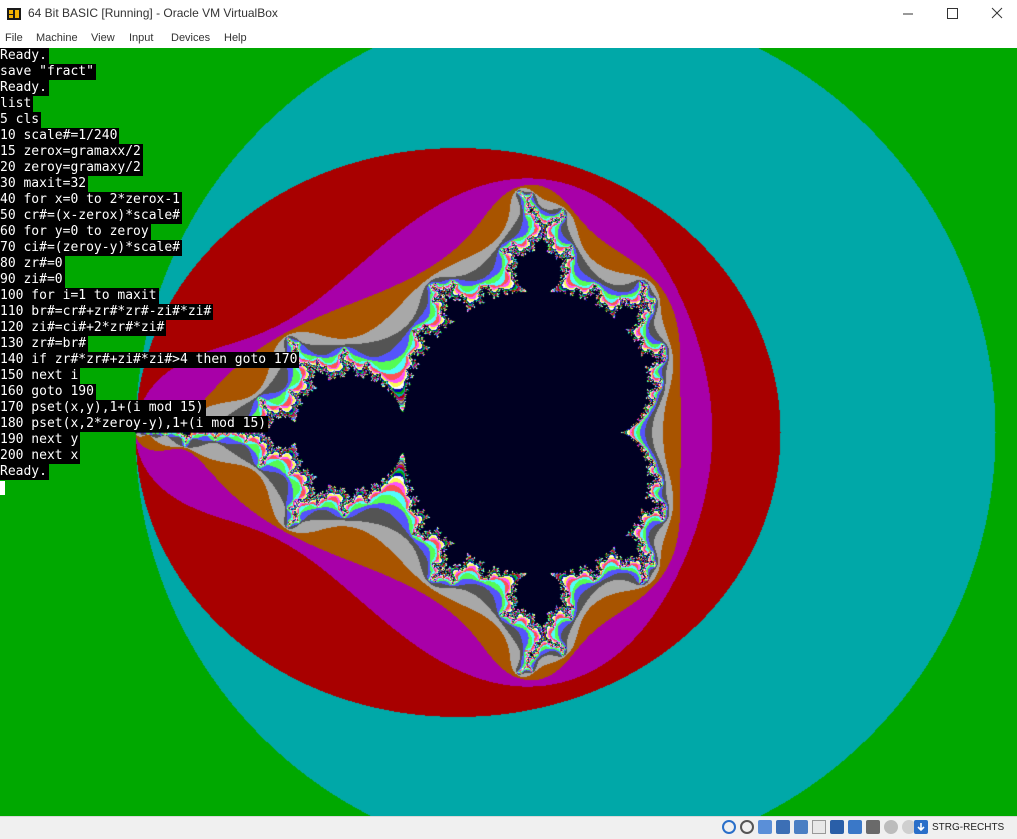  What do you see at coordinates (953, 14) in the screenshot?
I see `maximize-button` at bounding box center [953, 14].